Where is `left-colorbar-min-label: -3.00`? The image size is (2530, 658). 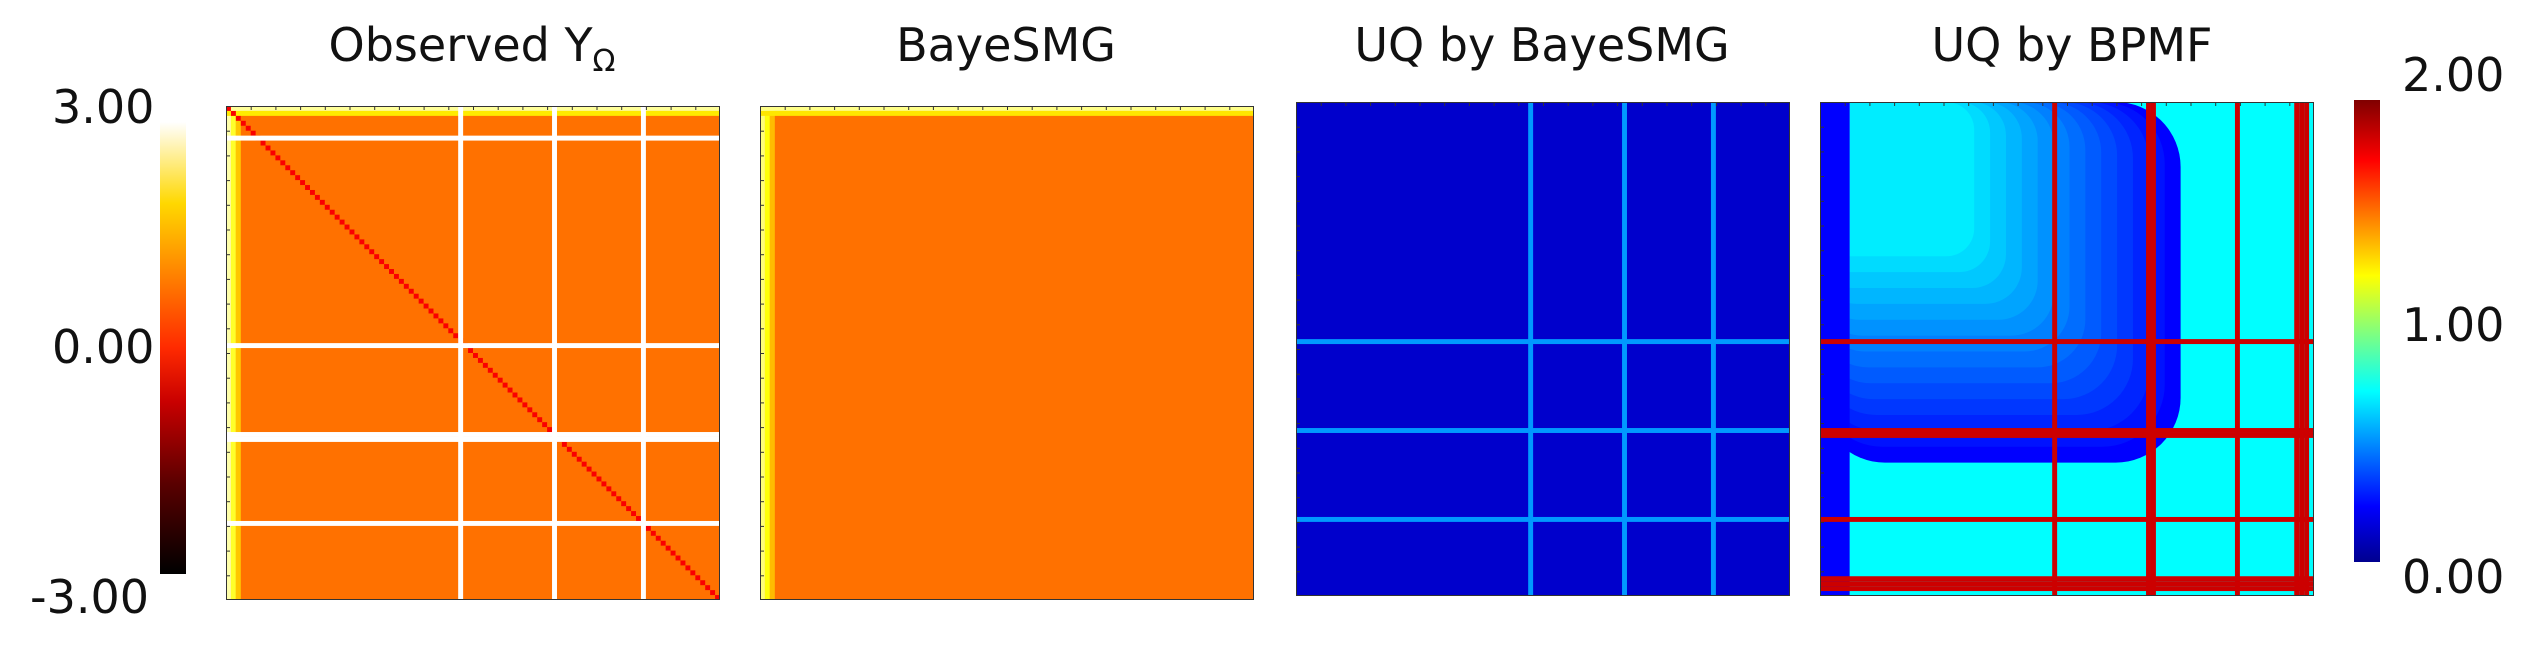 left-colorbar-min-label: -3.00 is located at coordinates (90, 597).